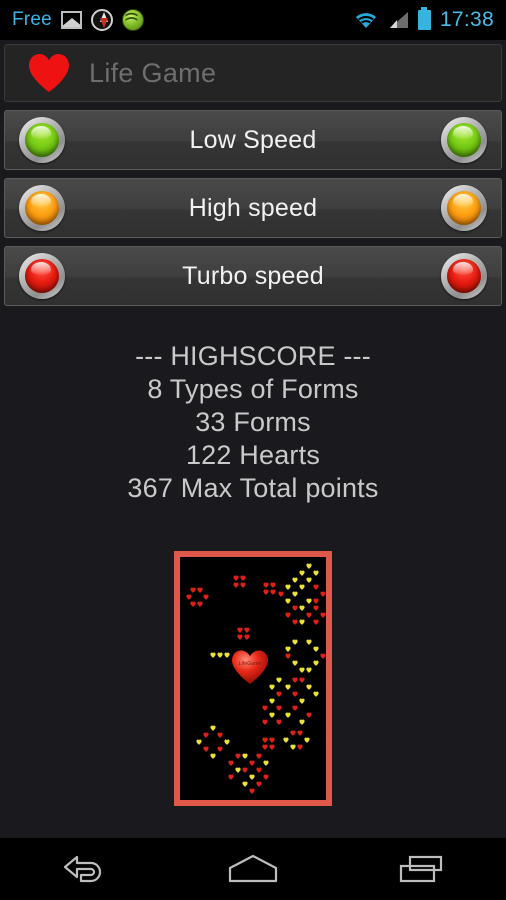 The image size is (506, 900). I want to click on status-bar: Free 17:38, so click(253, 20).